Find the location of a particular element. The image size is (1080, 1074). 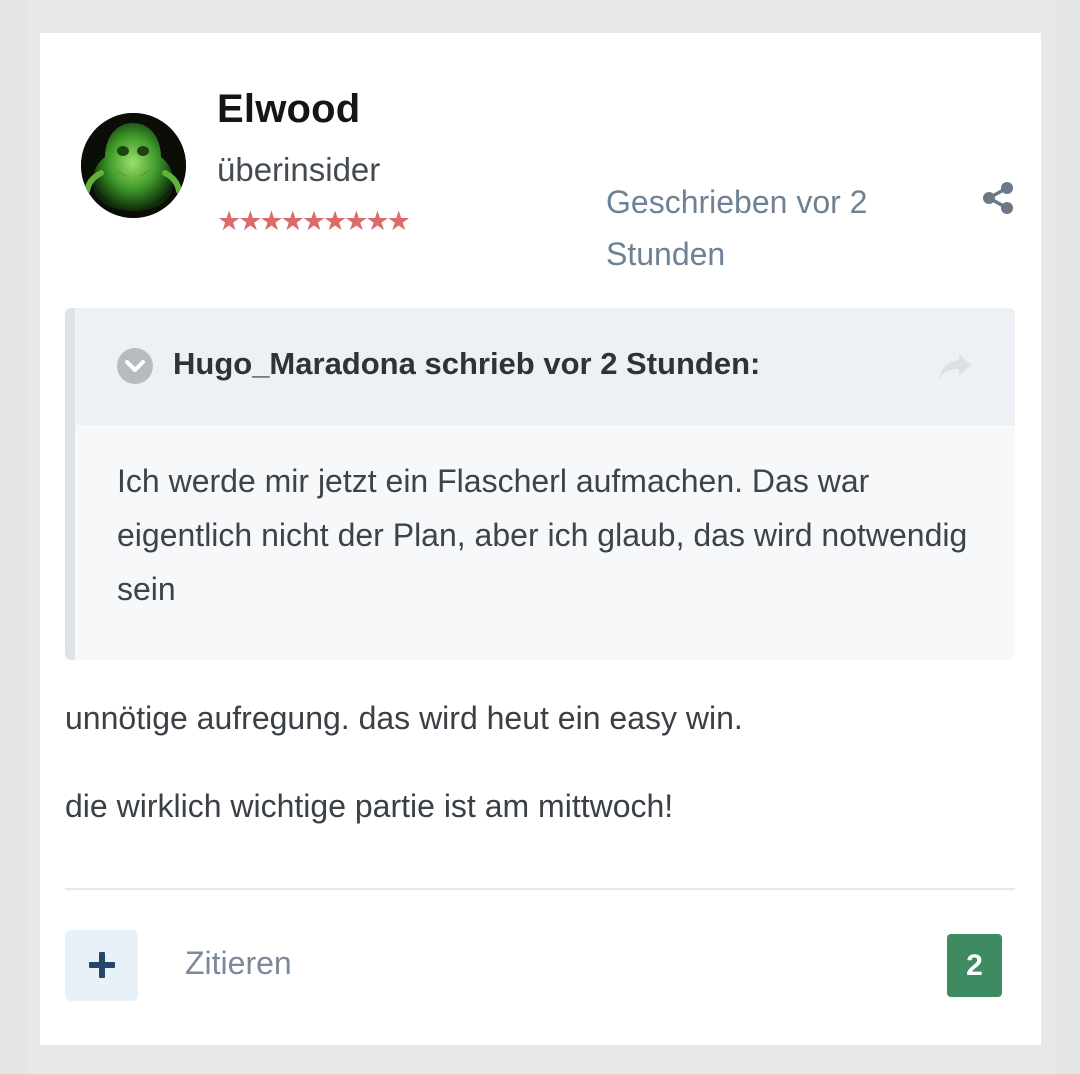

author-avatar is located at coordinates (133, 165).